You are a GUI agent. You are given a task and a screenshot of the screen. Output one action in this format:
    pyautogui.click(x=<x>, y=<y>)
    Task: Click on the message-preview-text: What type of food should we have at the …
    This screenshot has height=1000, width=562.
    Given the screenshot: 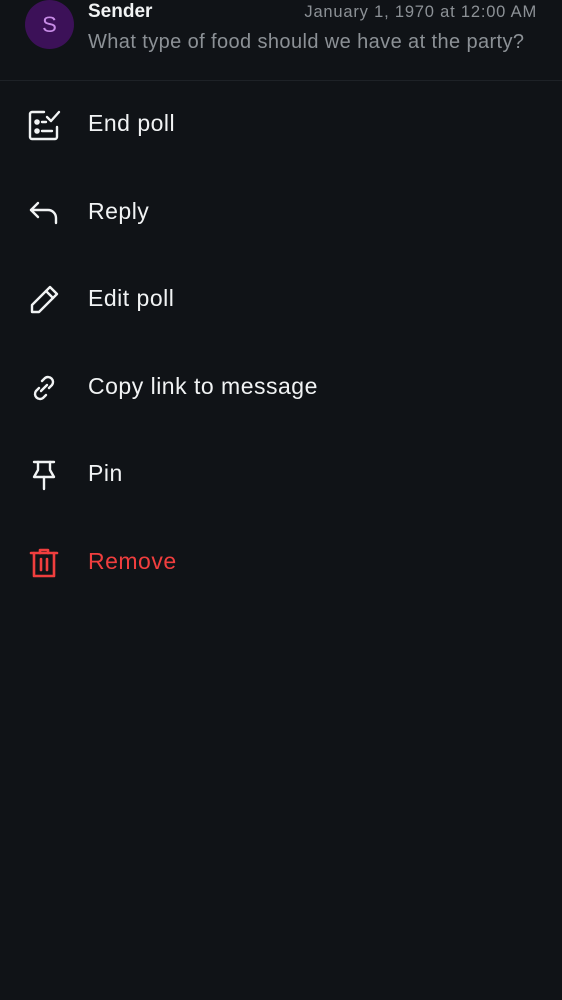 What is the action you would take?
    pyautogui.click(x=306, y=42)
    